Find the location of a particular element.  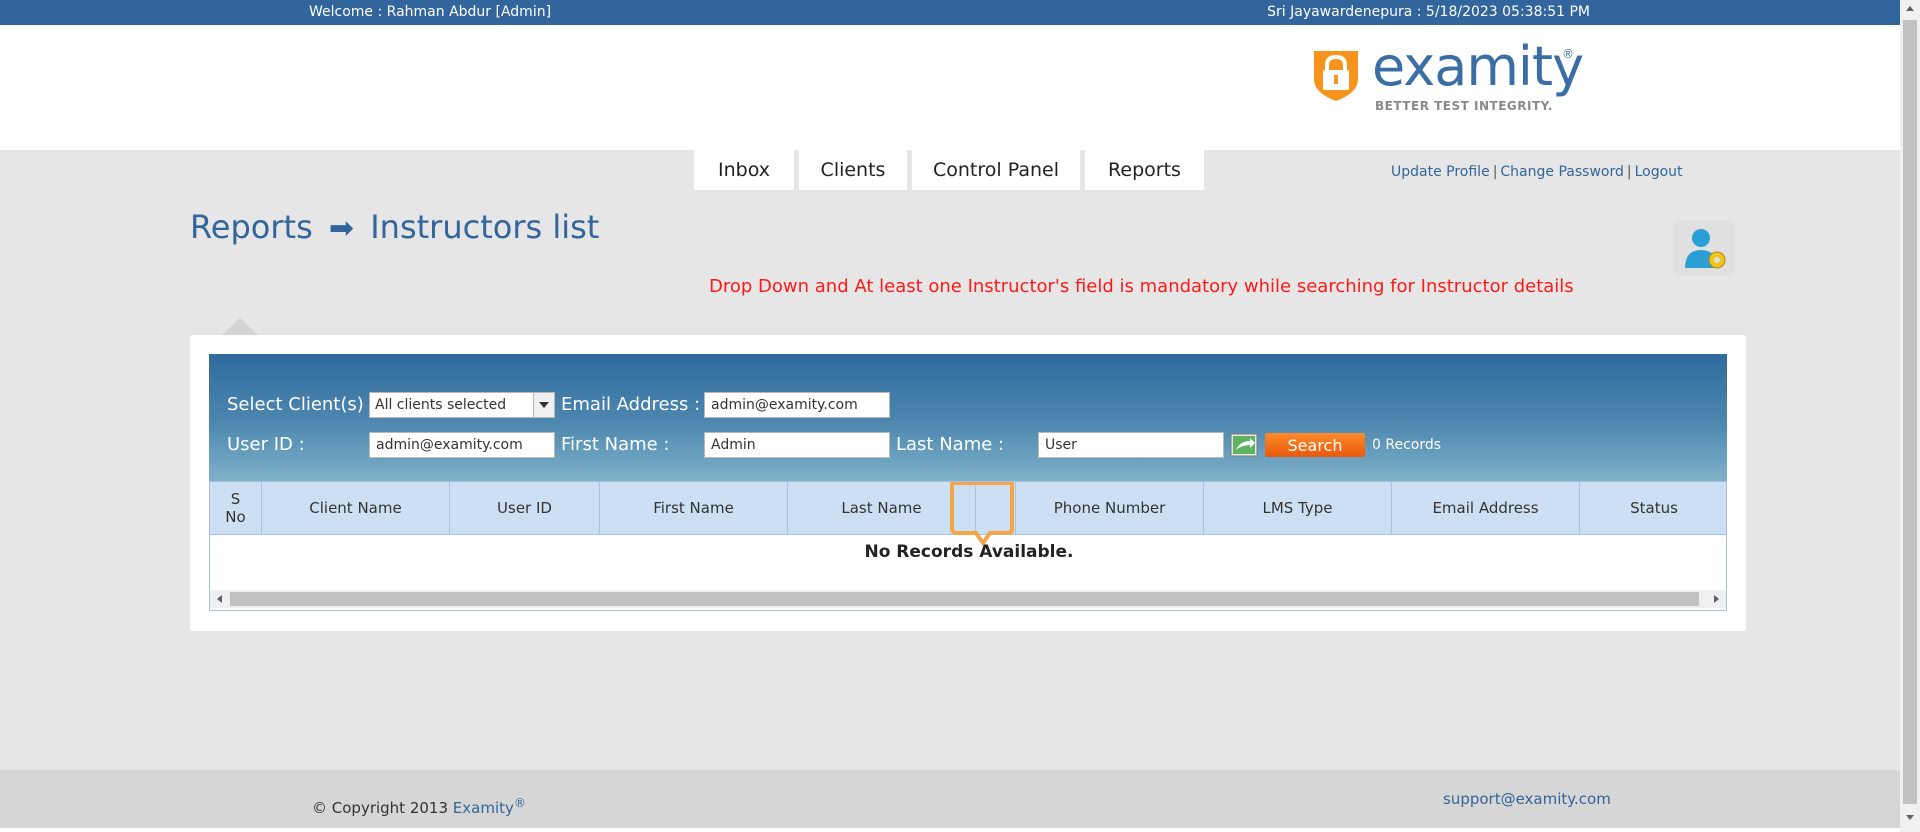

col-phone-number-label: Phone Number is located at coordinates (1109, 508).